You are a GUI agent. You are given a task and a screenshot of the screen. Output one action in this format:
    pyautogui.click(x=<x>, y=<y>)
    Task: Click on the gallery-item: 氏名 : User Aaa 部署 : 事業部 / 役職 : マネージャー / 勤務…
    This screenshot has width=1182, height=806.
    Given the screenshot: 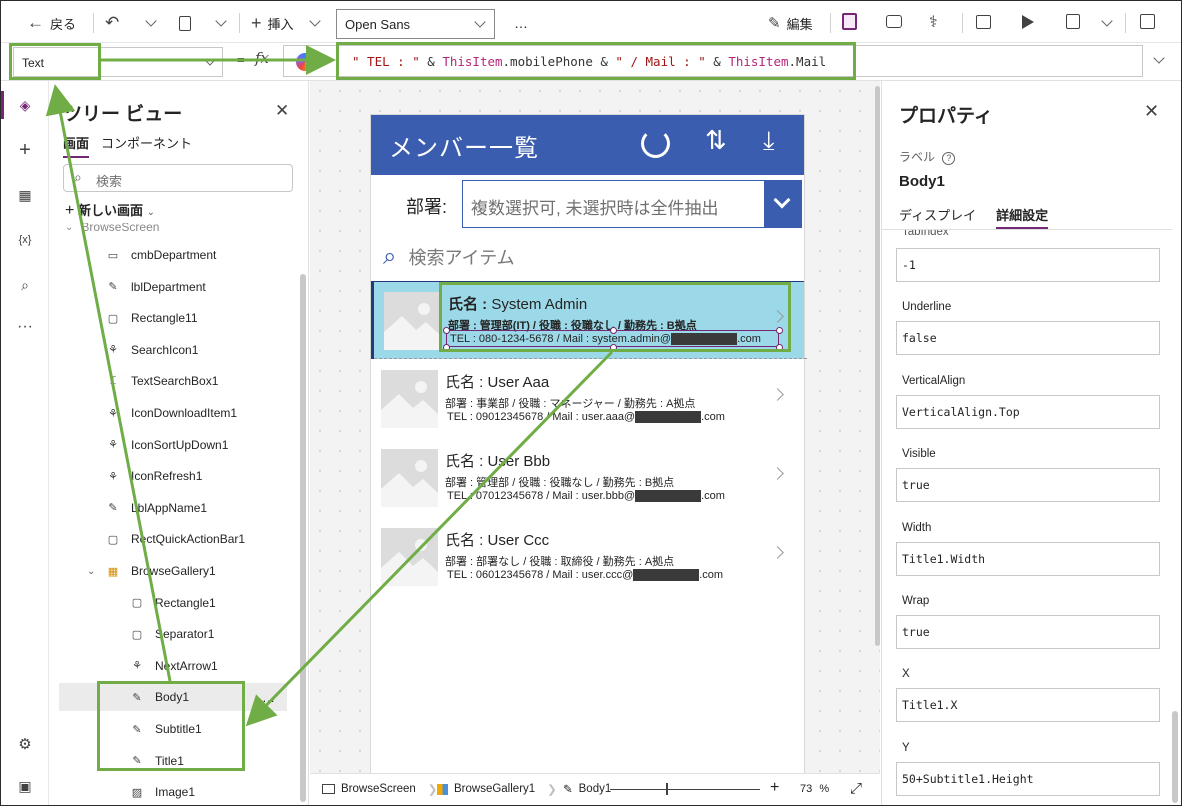 What is the action you would take?
    pyautogui.click(x=587, y=399)
    